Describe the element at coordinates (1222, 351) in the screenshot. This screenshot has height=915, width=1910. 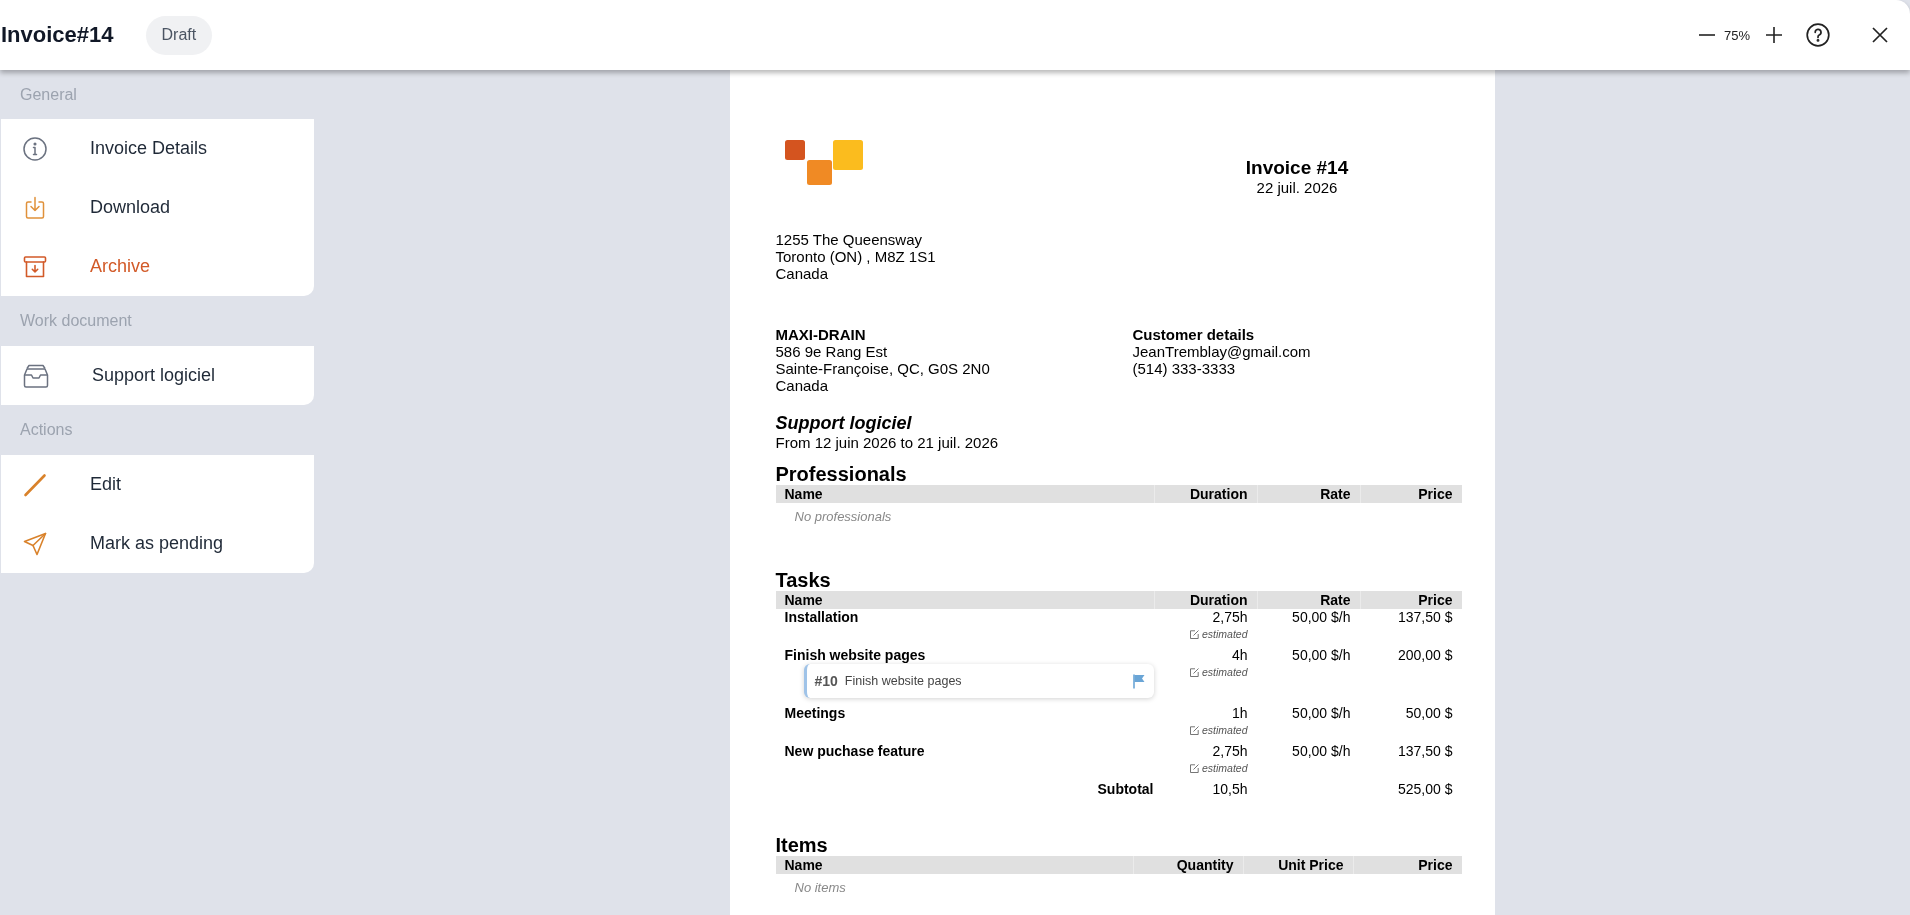
I see `customer-detail: JeanTremblay@gmail.com` at that location.